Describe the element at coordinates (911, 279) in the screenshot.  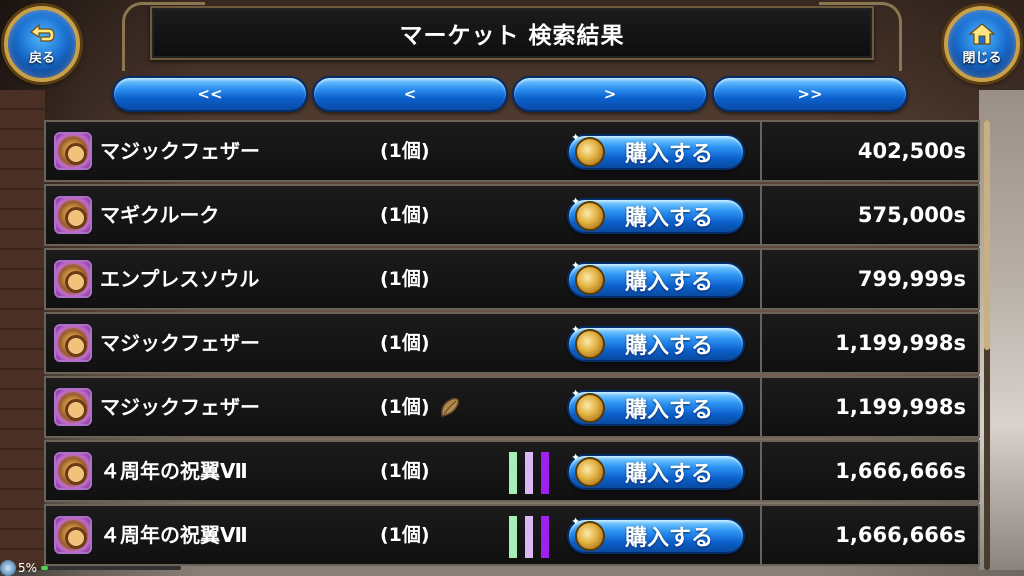
I see `item-price: 799,999s` at that location.